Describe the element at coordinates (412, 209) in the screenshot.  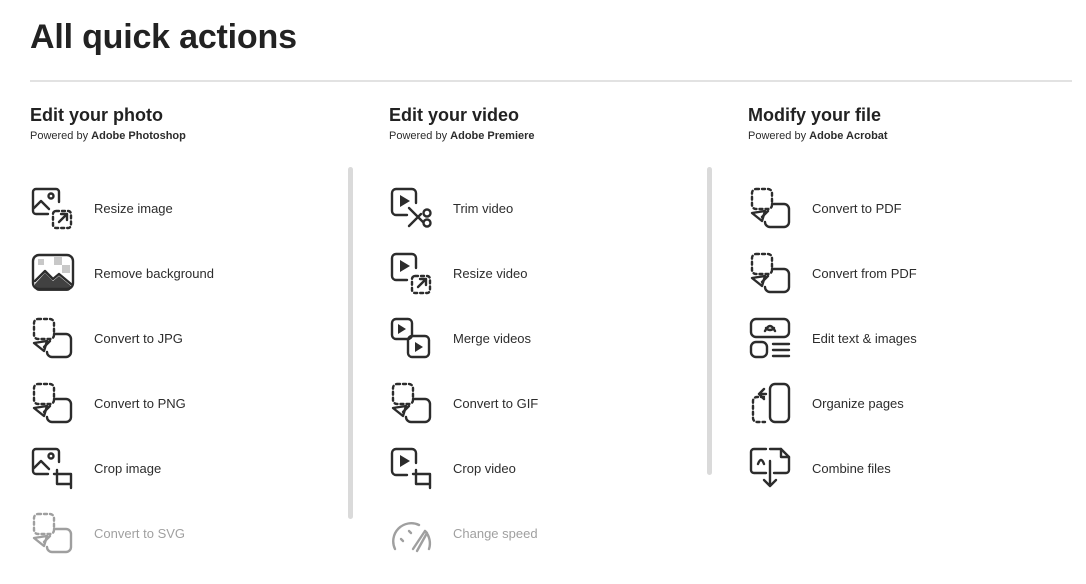
I see `trim-video-icon` at that location.